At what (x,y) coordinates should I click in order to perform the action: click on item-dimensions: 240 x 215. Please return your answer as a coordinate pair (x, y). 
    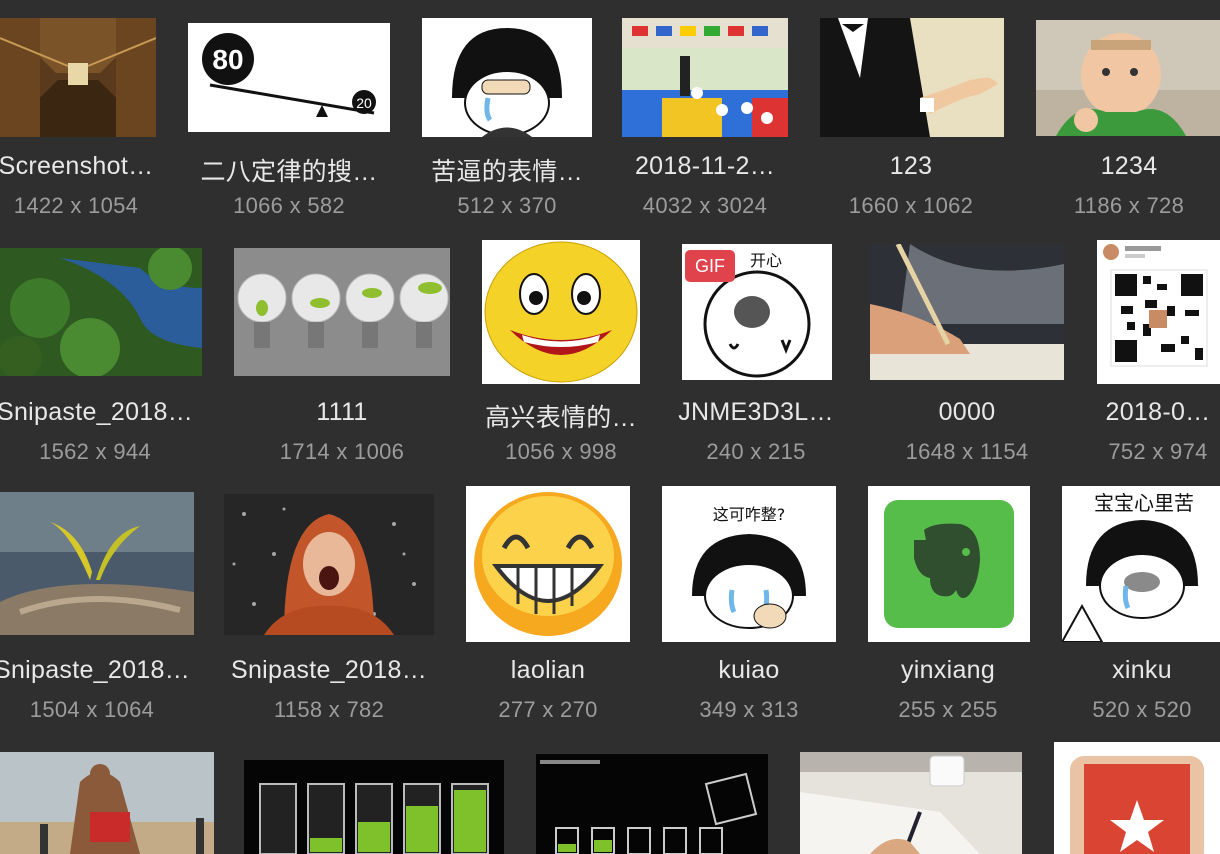
    Looking at the image, I should click on (756, 451).